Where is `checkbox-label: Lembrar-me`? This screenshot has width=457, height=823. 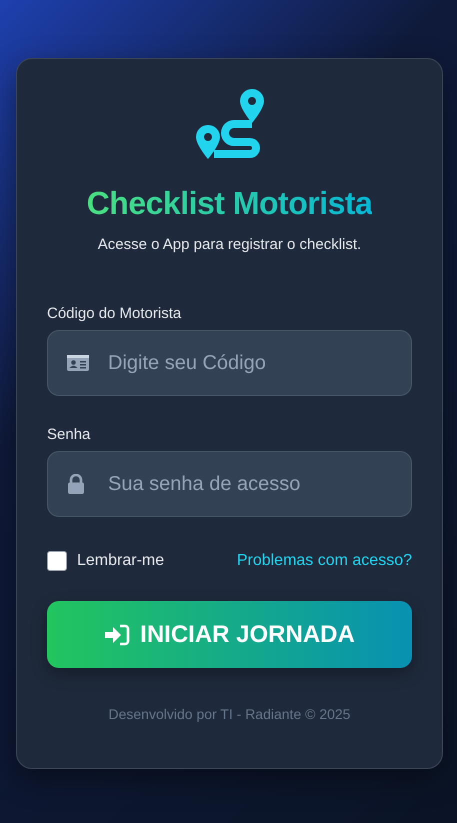
checkbox-label: Lembrar-me is located at coordinates (120, 561).